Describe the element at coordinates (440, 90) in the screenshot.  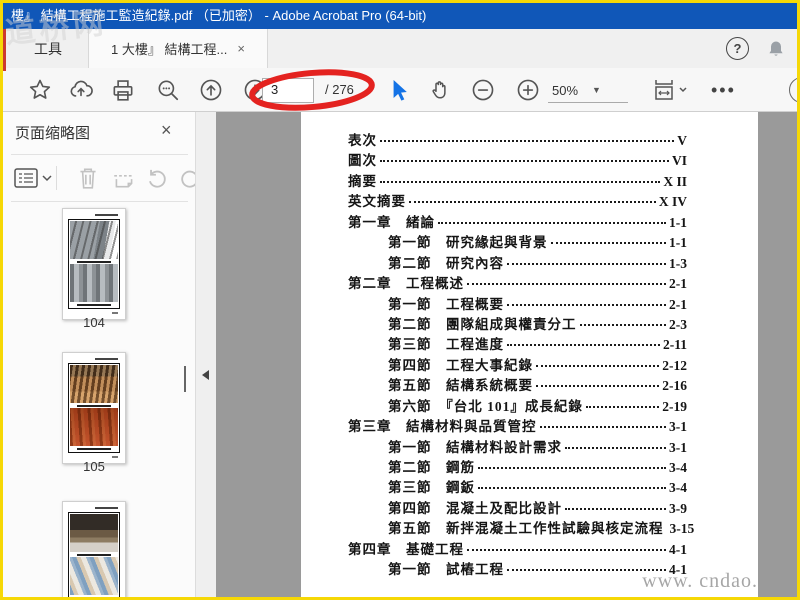
I see `hand-tool-icon` at that location.